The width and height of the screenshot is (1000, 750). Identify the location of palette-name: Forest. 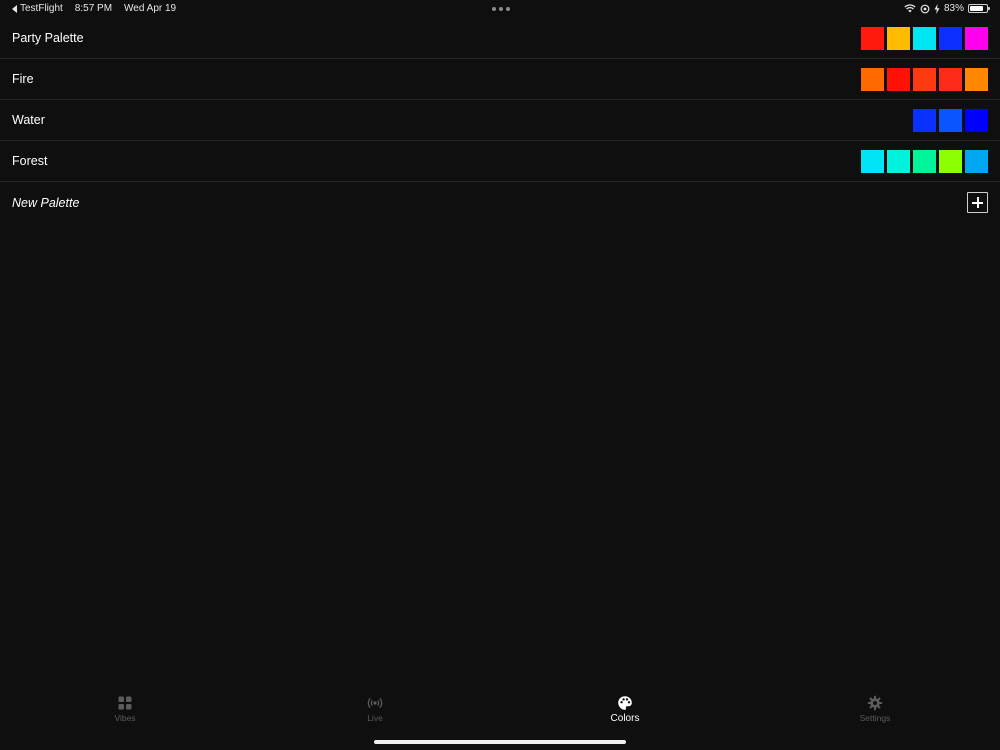
(30, 161).